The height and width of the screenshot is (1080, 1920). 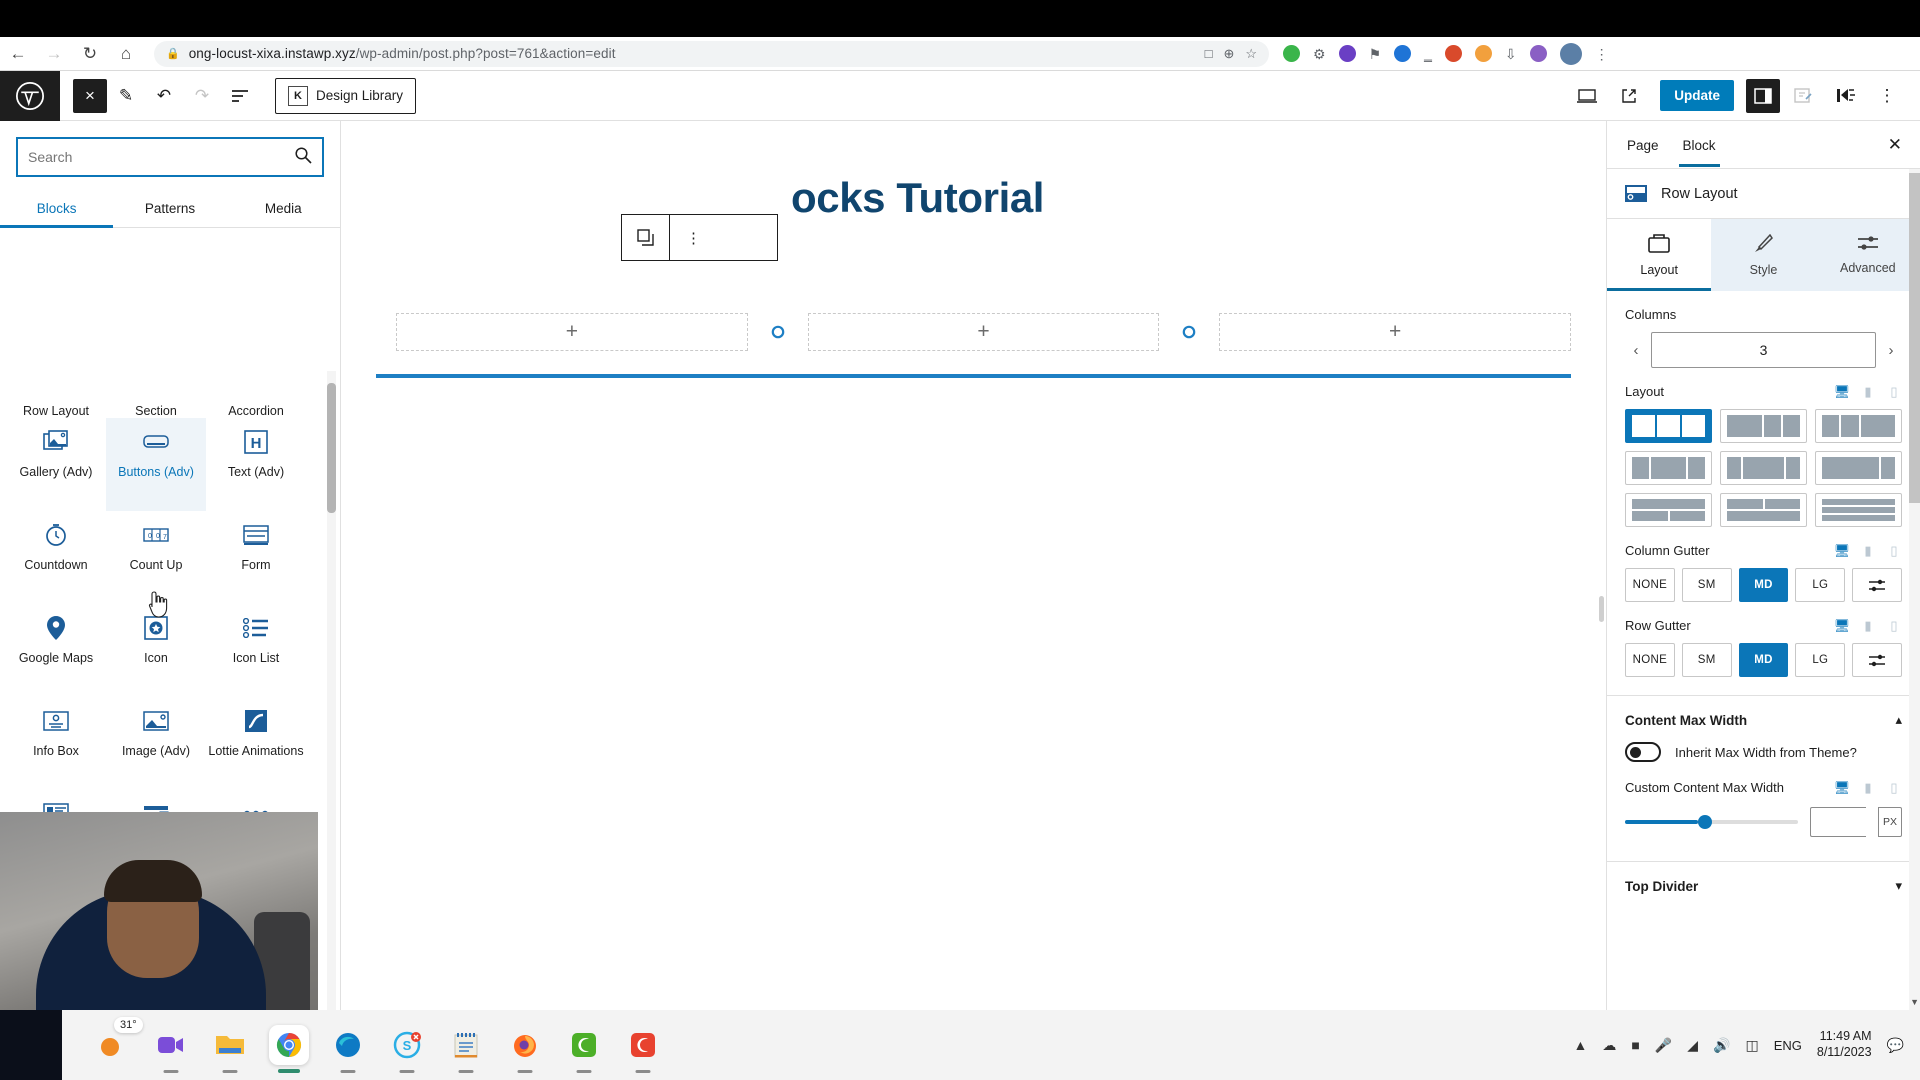 I want to click on chevron-down-icon: ▾, so click(x=1898, y=886).